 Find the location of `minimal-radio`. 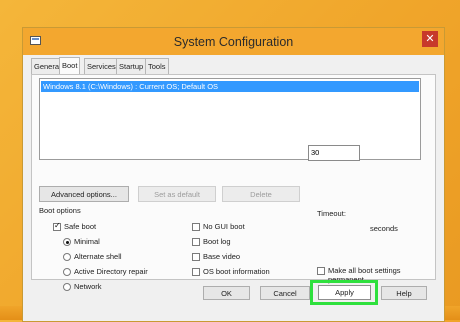

minimal-radio is located at coordinates (67, 242).